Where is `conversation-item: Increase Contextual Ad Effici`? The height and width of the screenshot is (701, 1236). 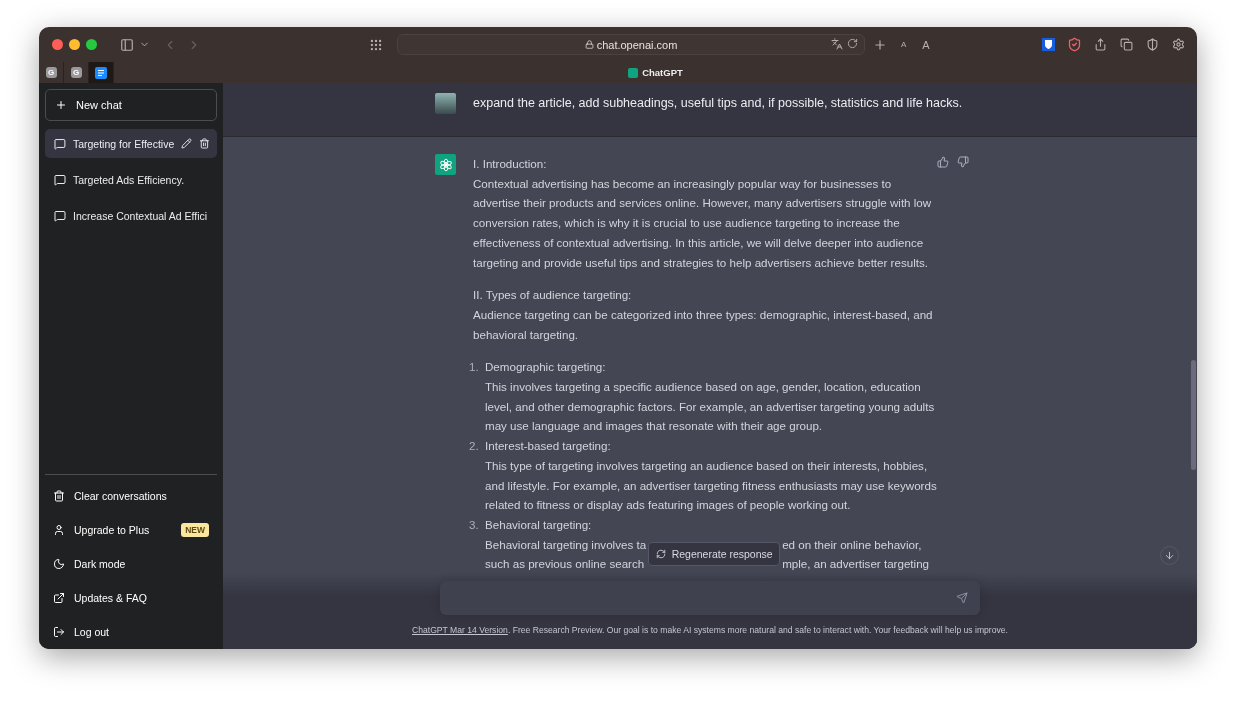
conversation-item: Increase Contextual Ad Effici is located at coordinates (131, 215).